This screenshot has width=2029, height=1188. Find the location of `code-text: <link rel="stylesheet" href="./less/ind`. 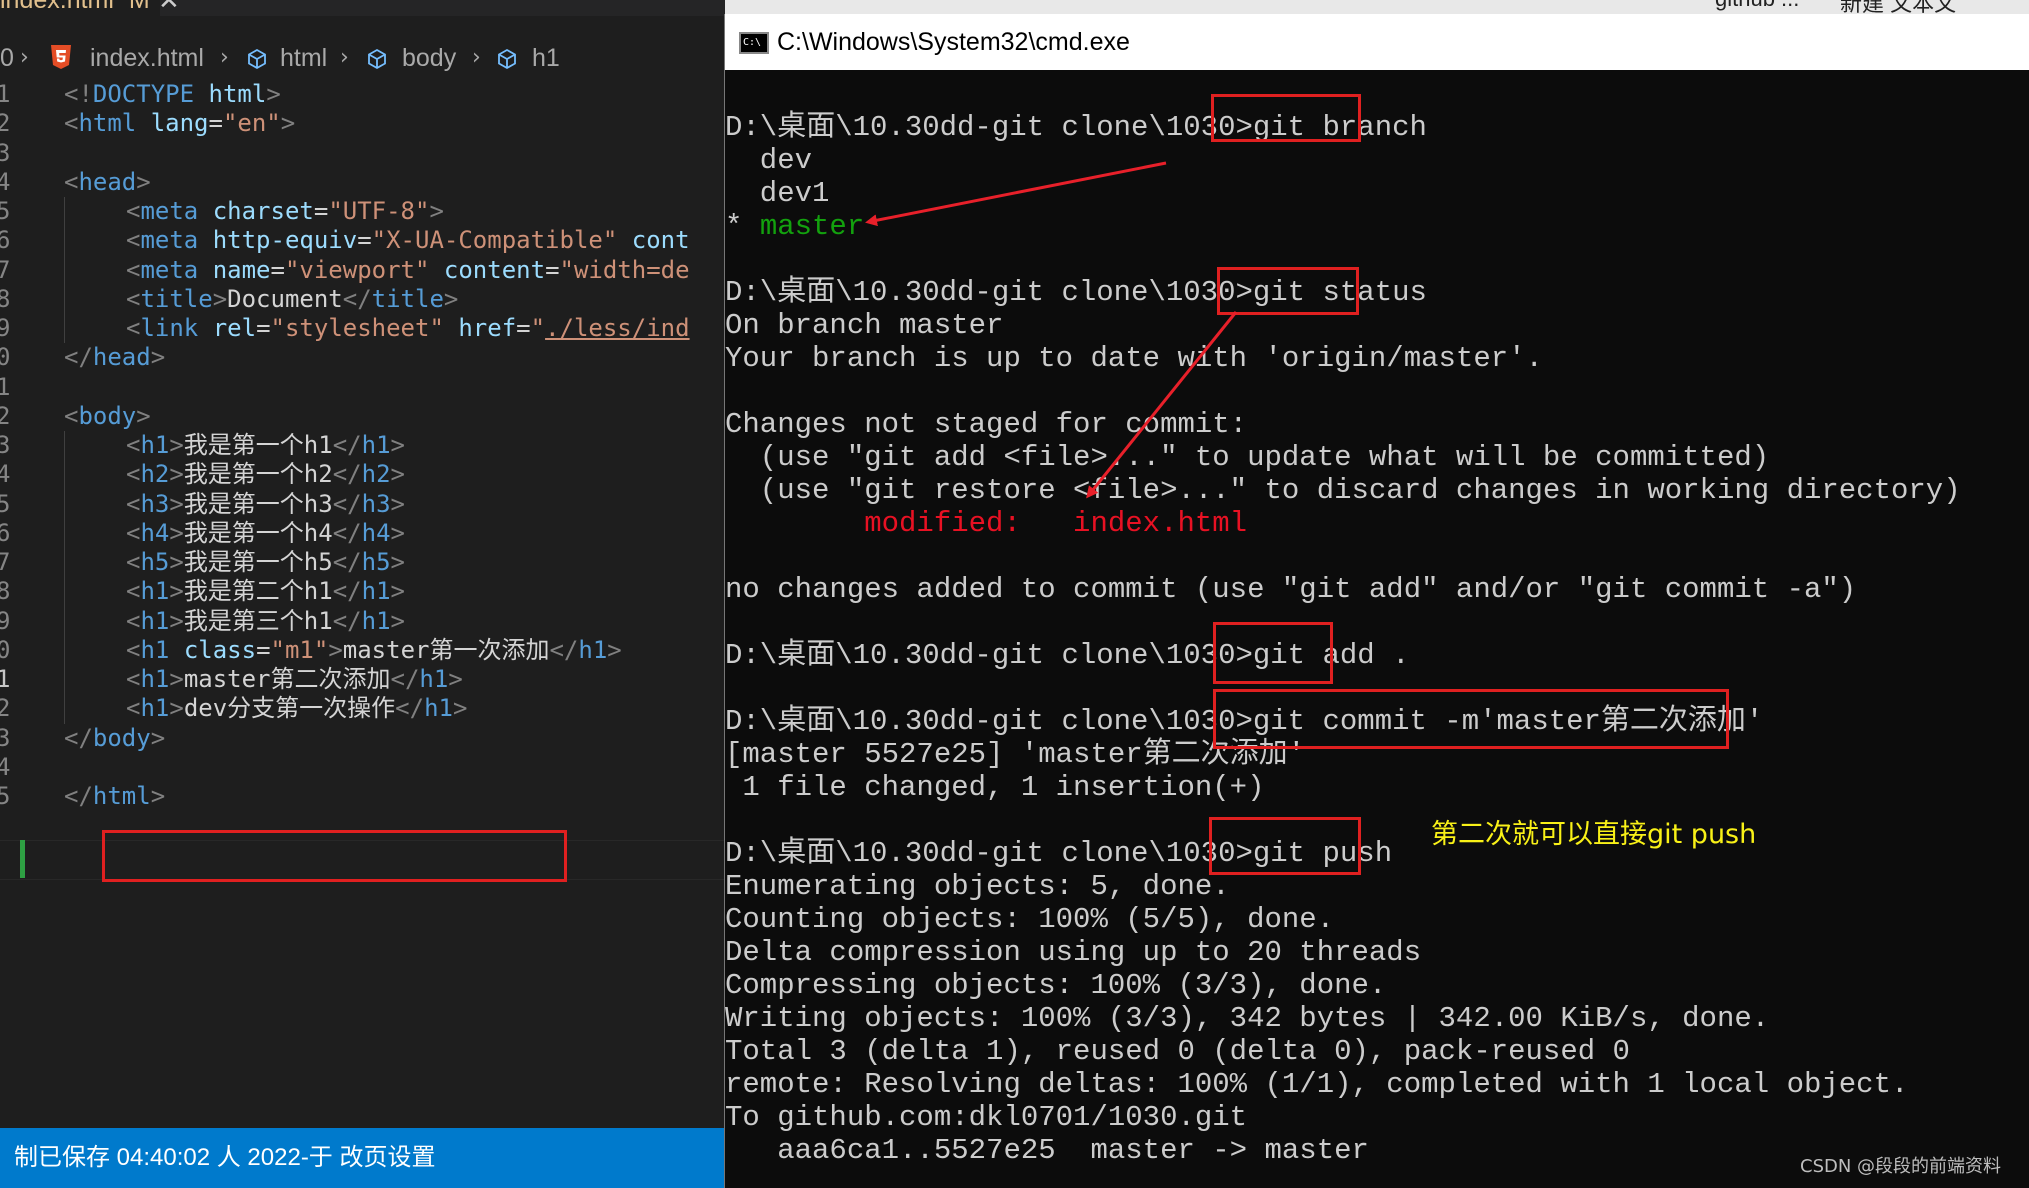

code-text: <link rel="stylesheet" href="./less/ind is located at coordinates (408, 328).